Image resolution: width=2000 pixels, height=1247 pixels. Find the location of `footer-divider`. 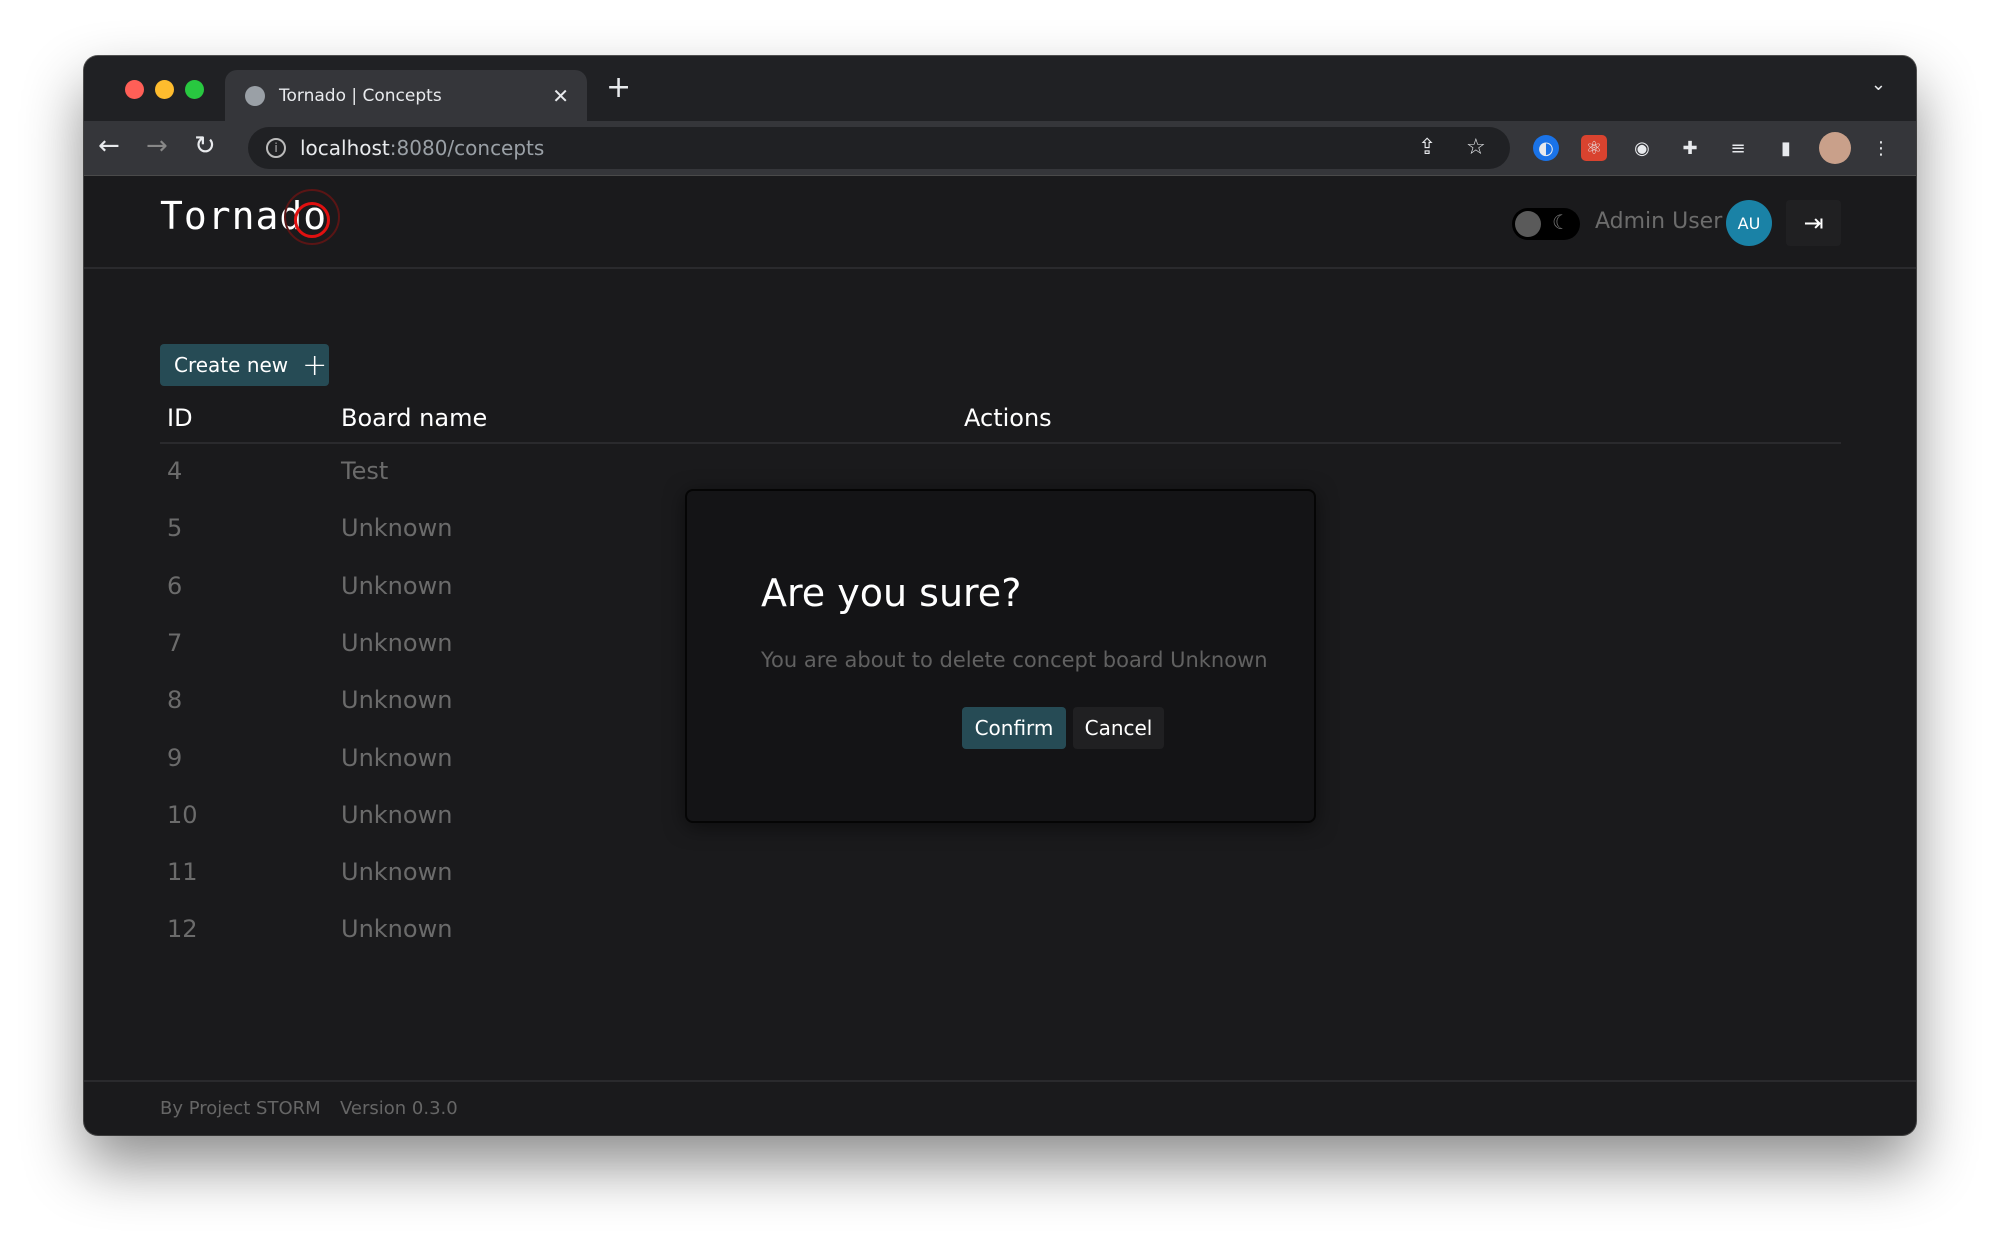

footer-divider is located at coordinates (1000, 1081).